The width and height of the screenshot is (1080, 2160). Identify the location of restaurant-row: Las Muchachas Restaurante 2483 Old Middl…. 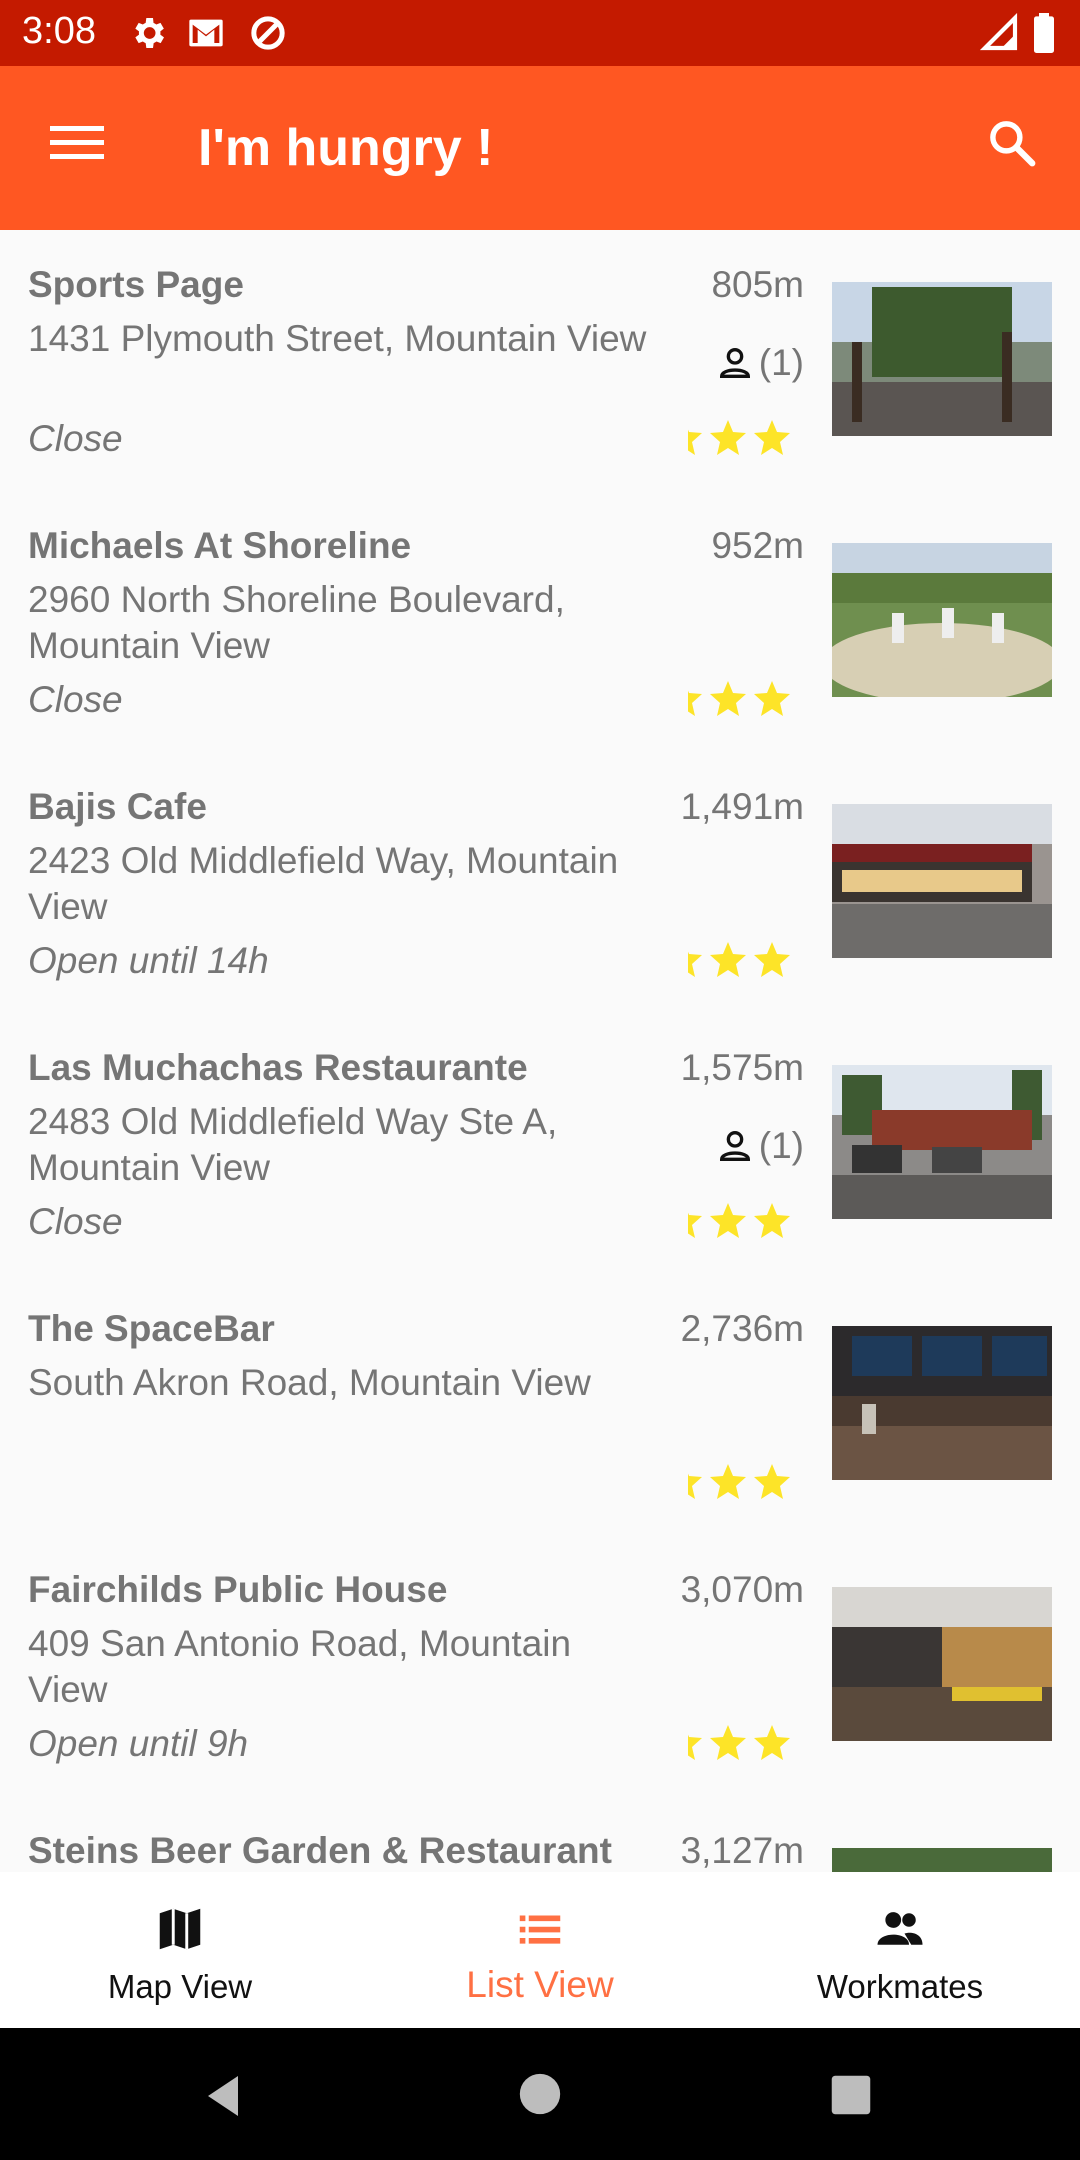
(540, 1143).